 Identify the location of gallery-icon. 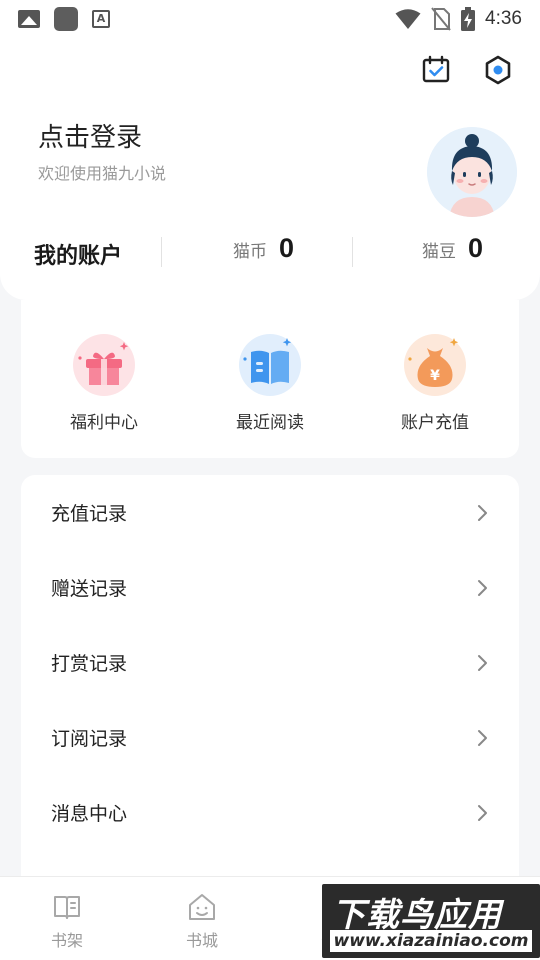
(29, 19).